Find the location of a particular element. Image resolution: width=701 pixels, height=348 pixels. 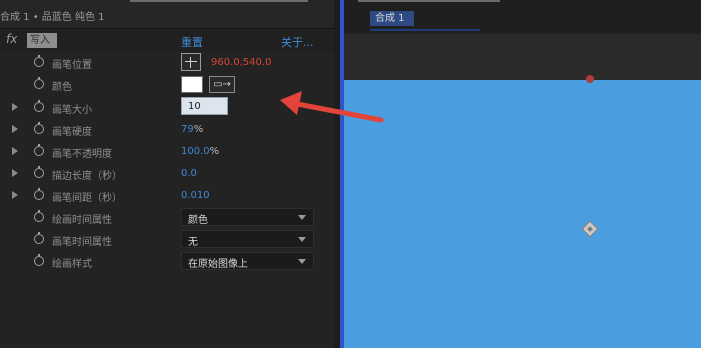

arrow-shaft is located at coordinates (336, 111).